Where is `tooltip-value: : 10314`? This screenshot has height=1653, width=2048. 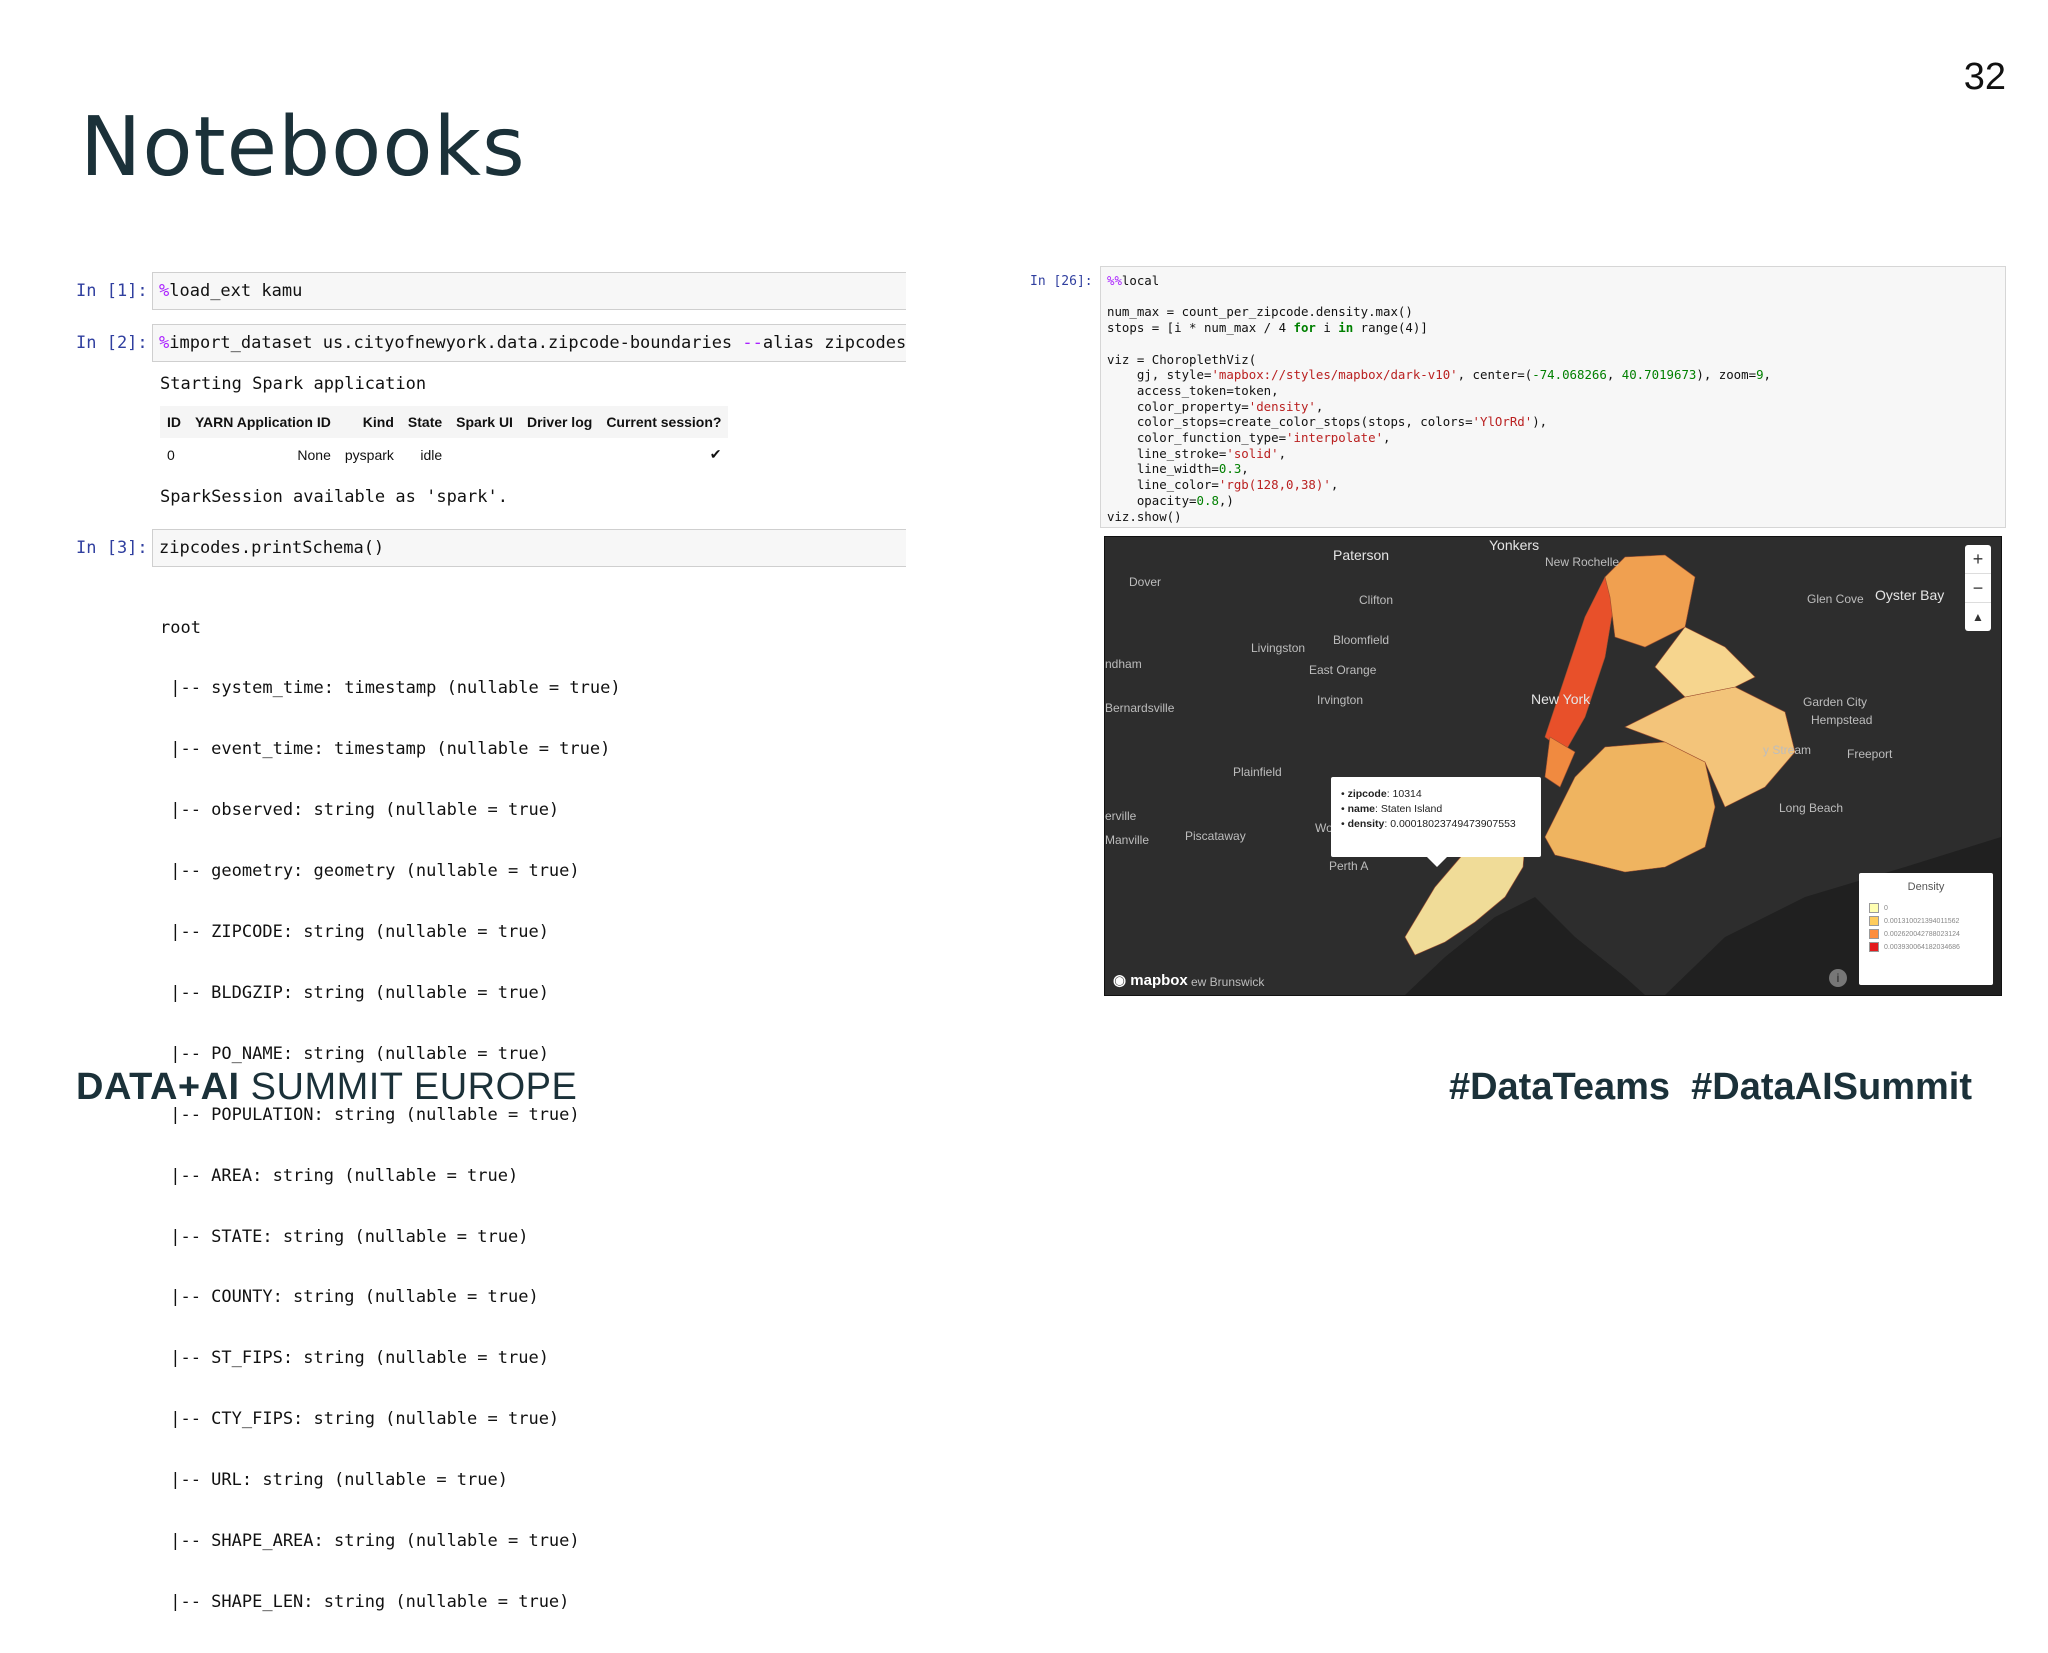
tooltip-value: : 10314 is located at coordinates (1404, 794).